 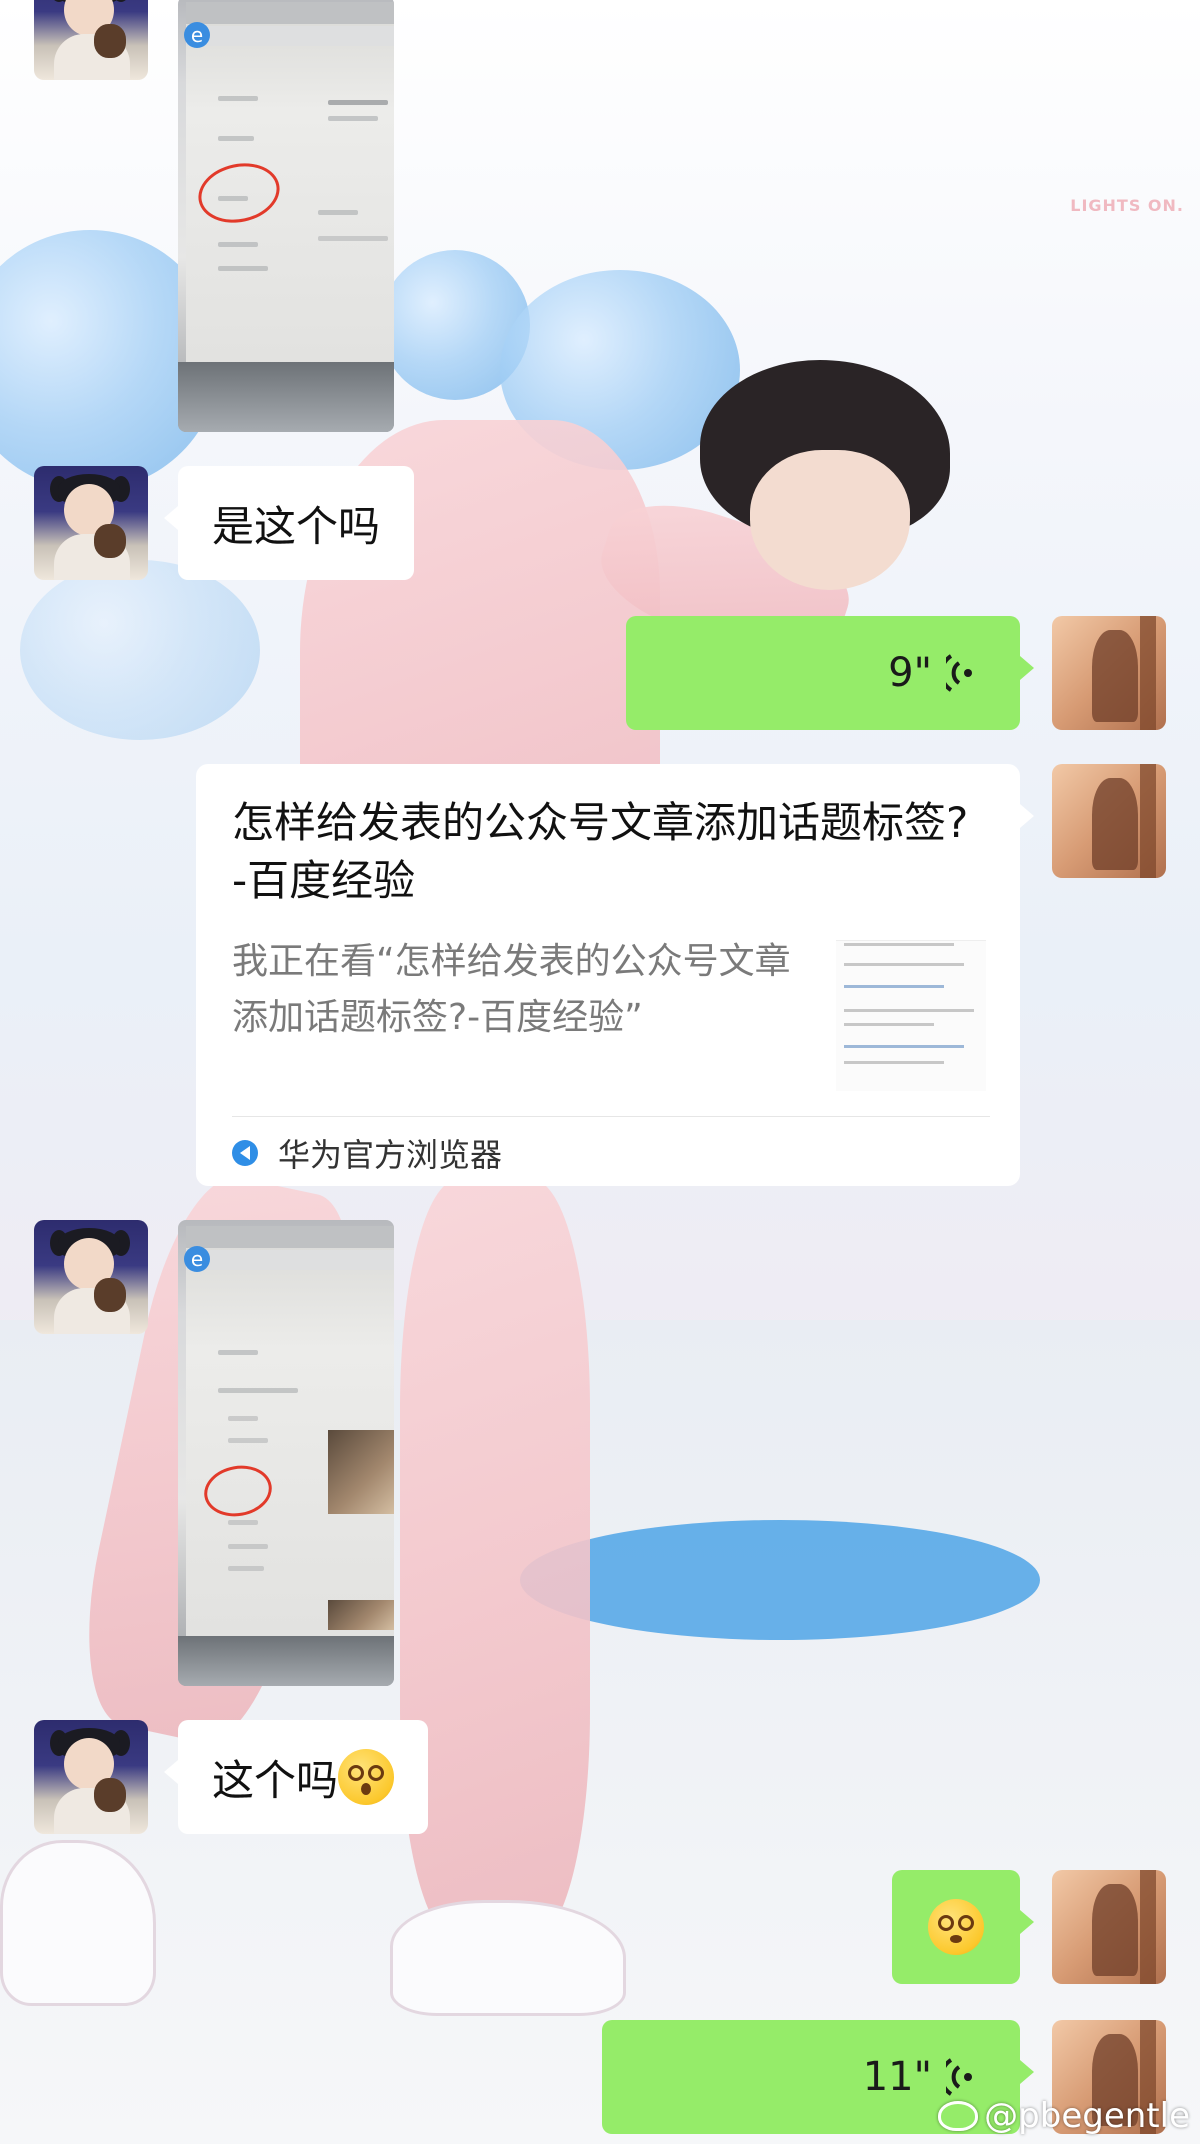 I want to click on message-bubble: 是这个吗, so click(x=289, y=523).